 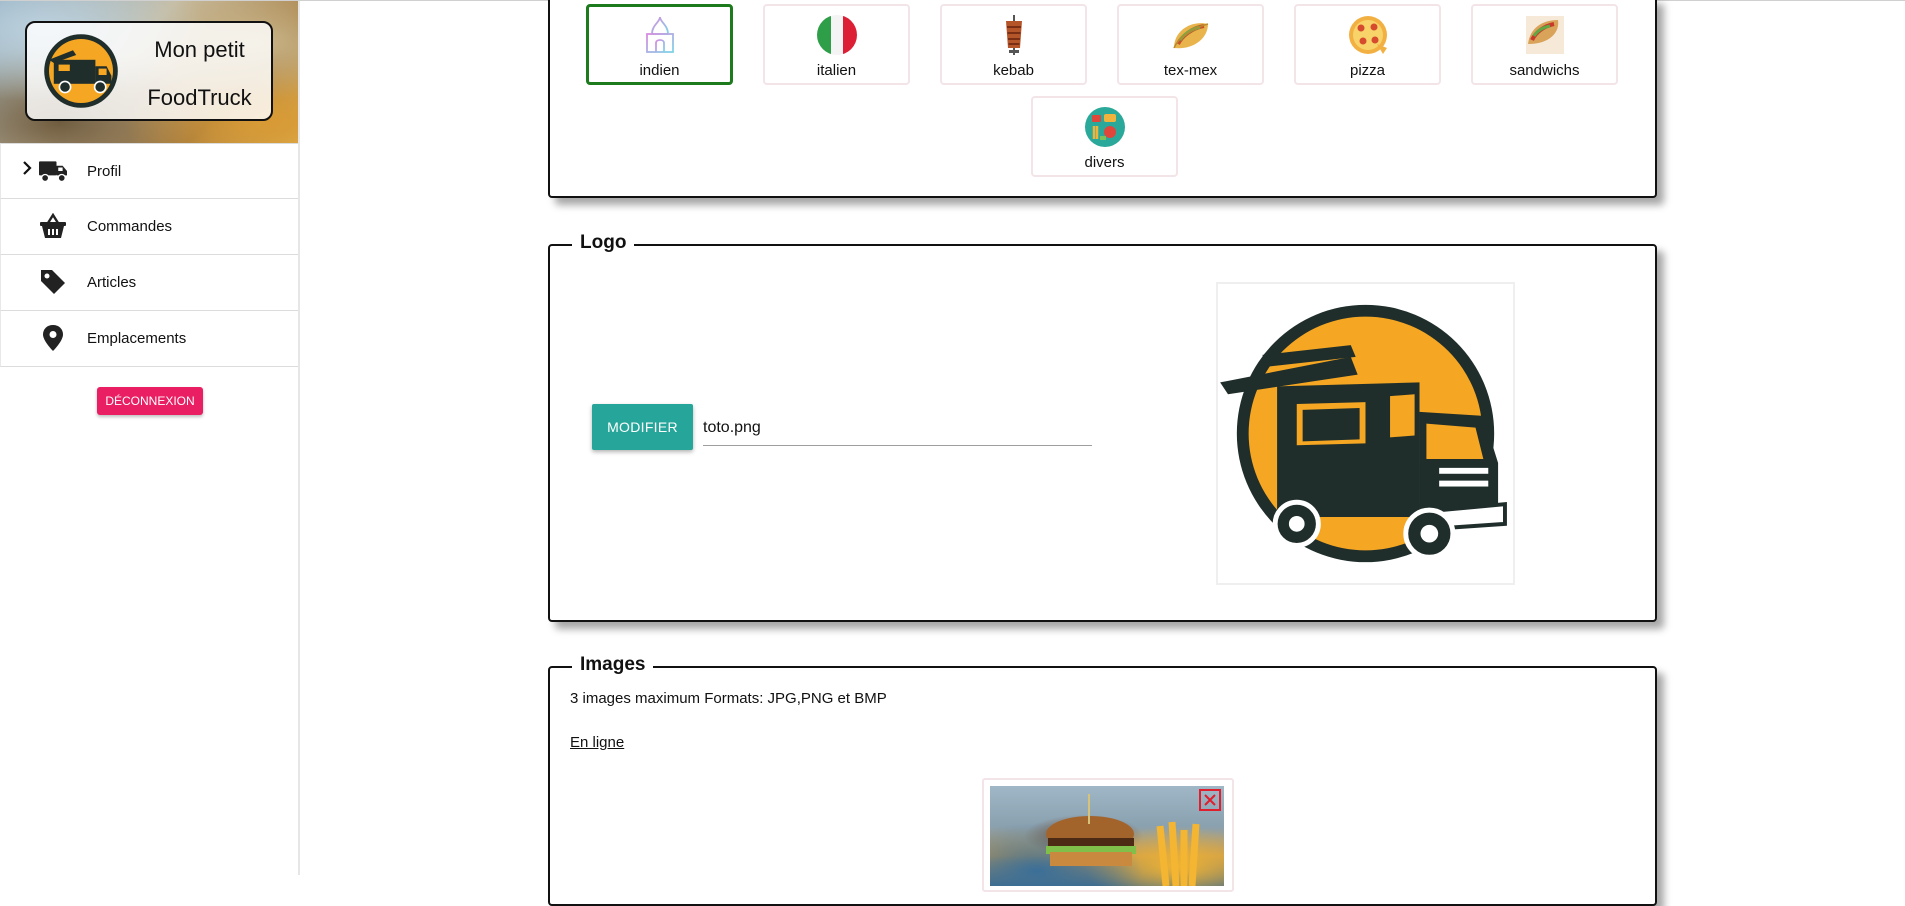 I want to click on logout-button: DÉCONNEXION, so click(x=150, y=401).